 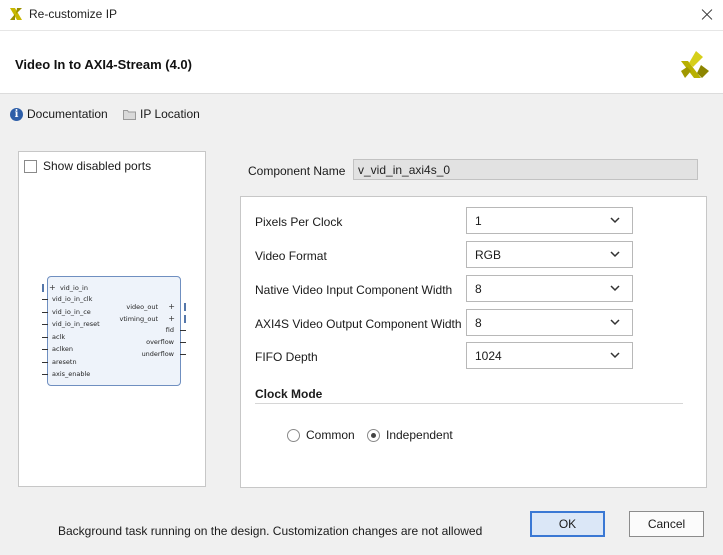 I want to click on port-axis-enable: axis_enable, so click(x=71, y=374).